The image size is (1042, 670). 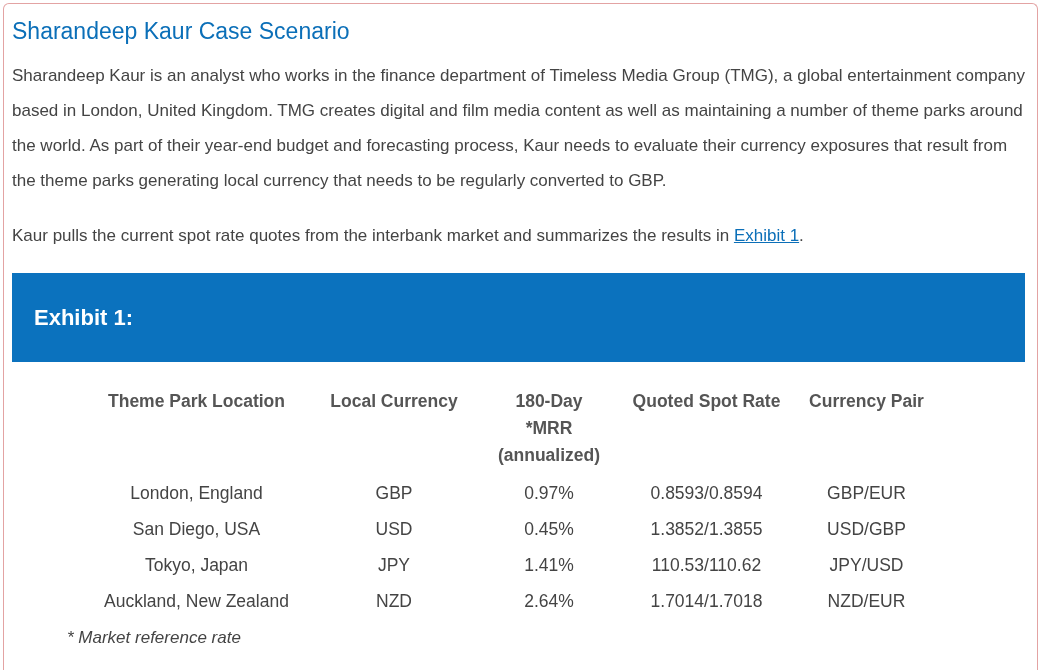 I want to click on table-cell-text: USD/GBP, so click(x=866, y=529).